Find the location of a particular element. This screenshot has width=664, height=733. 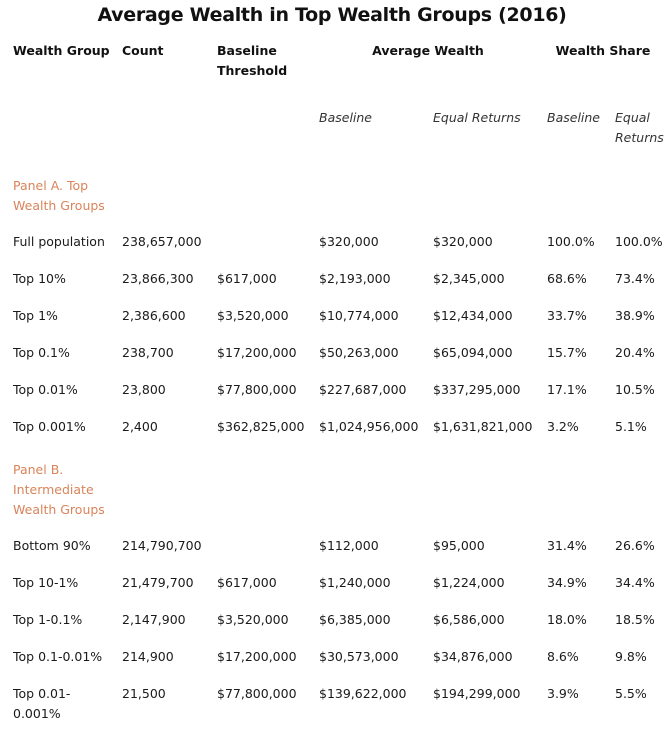

cell-avg-baseline: $2,193,000 is located at coordinates (355, 278).